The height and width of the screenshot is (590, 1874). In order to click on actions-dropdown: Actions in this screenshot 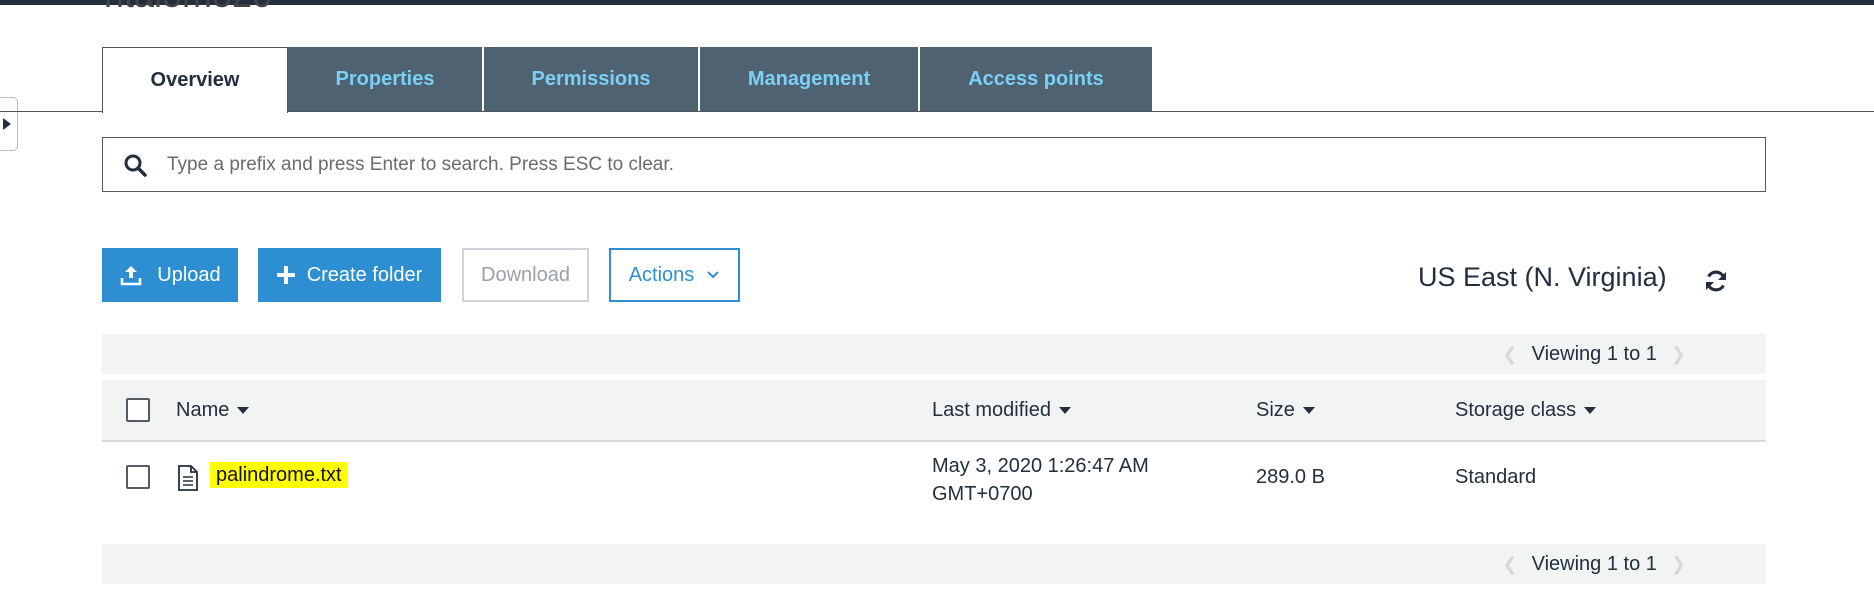, I will do `click(674, 275)`.